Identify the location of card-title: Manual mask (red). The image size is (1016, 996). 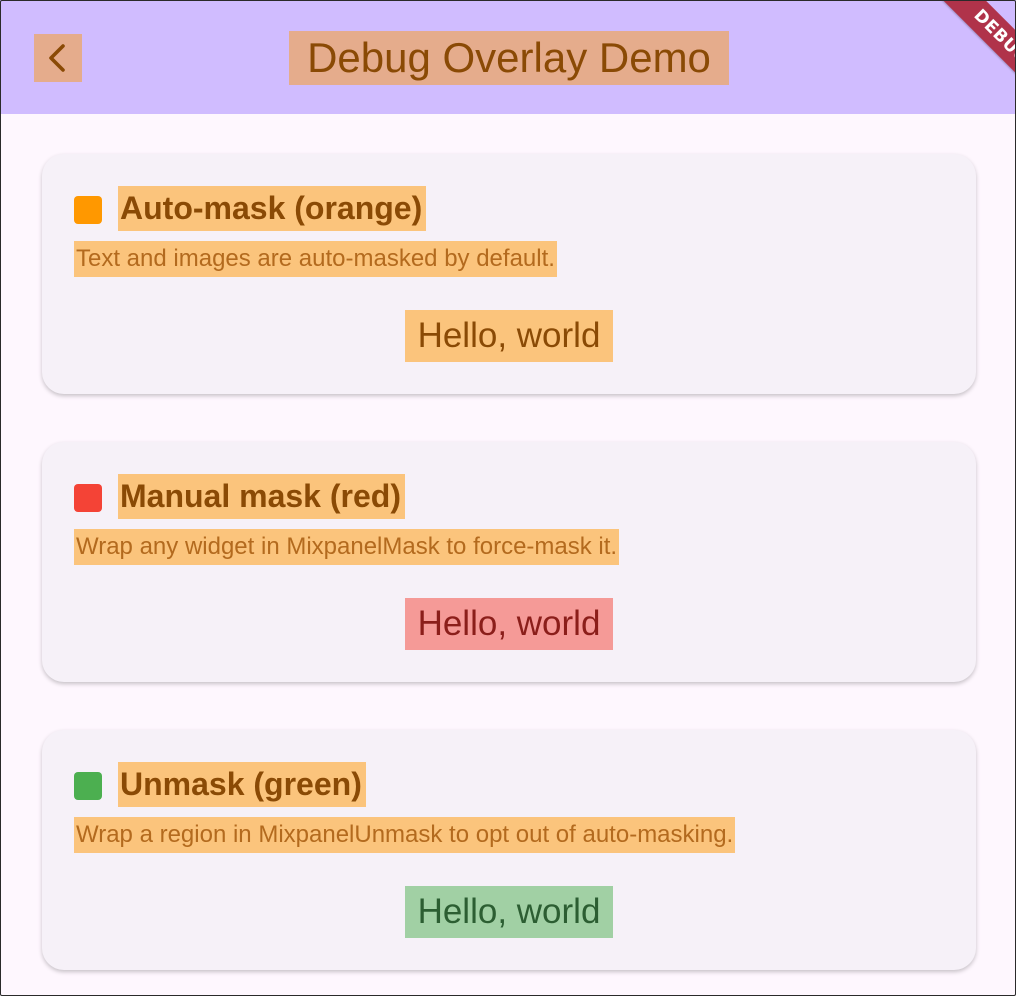
(261, 496).